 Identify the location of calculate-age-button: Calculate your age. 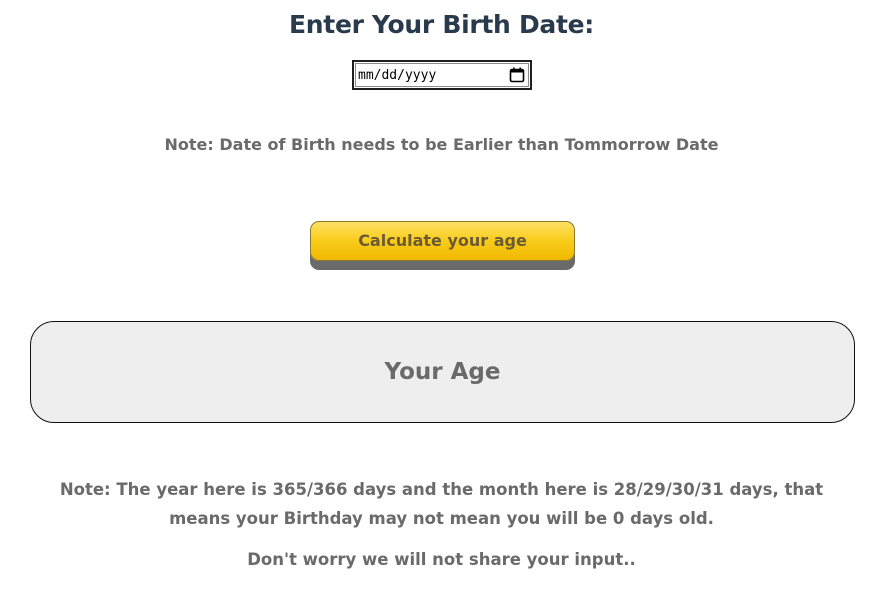
(442, 241).